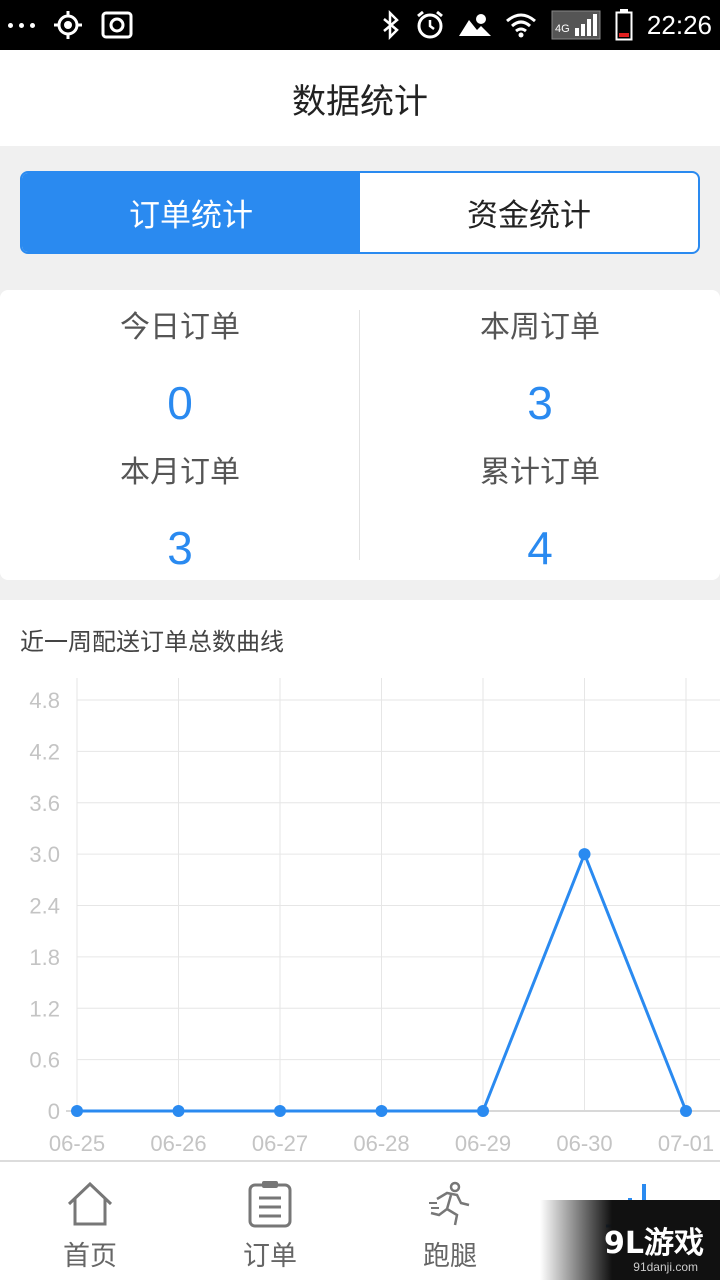 Image resolution: width=720 pixels, height=1280 pixels. Describe the element at coordinates (44, 751) in the screenshot. I see `y-tick-label: 4.2` at that location.